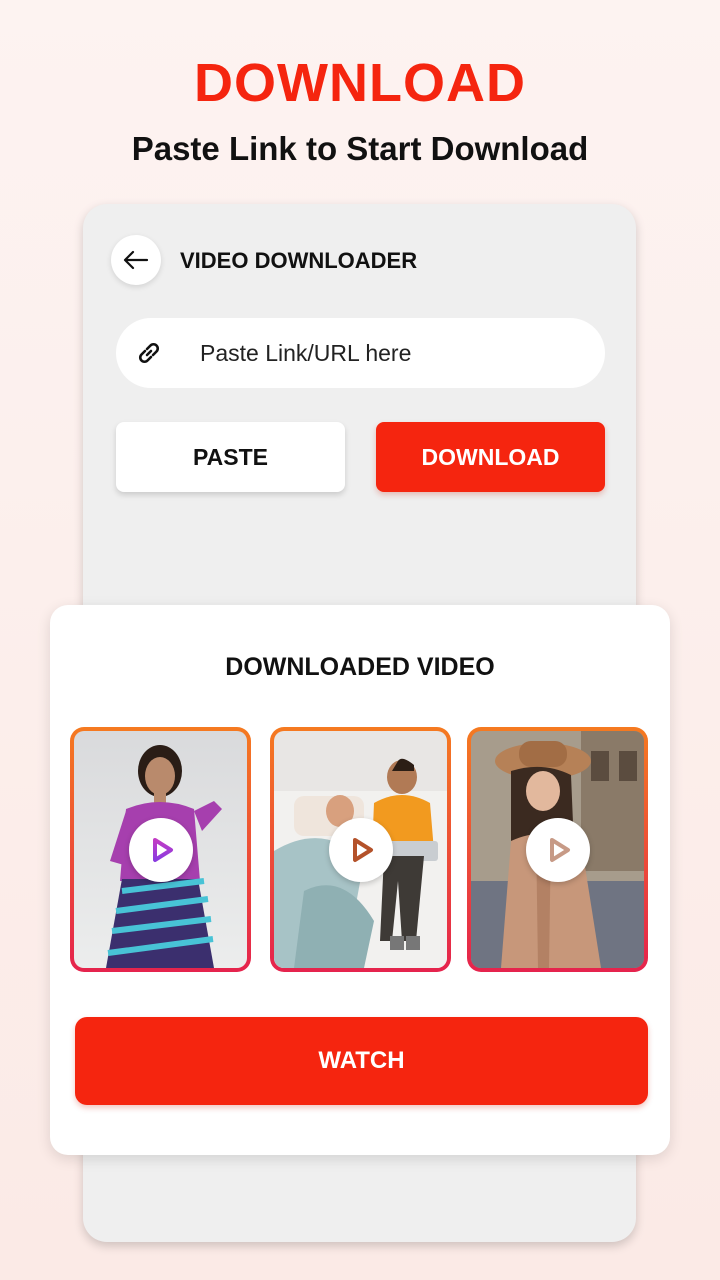 The width and height of the screenshot is (720, 1280). Describe the element at coordinates (149, 353) in the screenshot. I see `link-icon` at that location.